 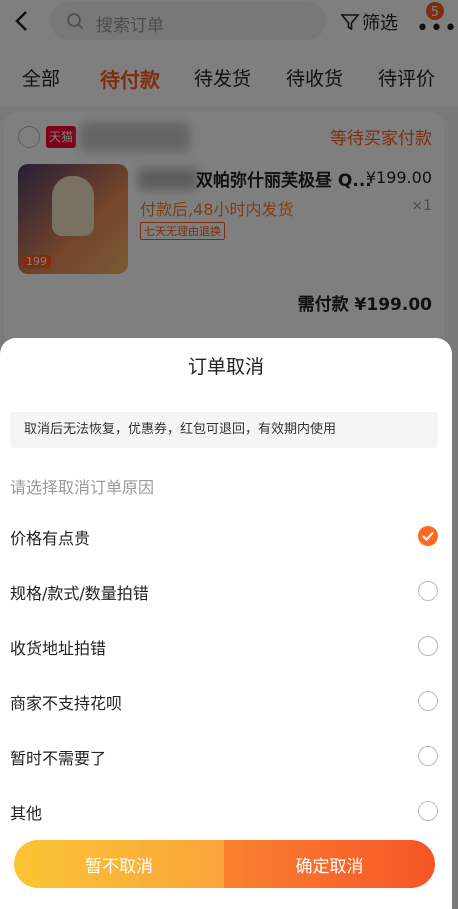 What do you see at coordinates (79, 593) in the screenshot?
I see `reason-label: 规格/款式/数量拍错` at bounding box center [79, 593].